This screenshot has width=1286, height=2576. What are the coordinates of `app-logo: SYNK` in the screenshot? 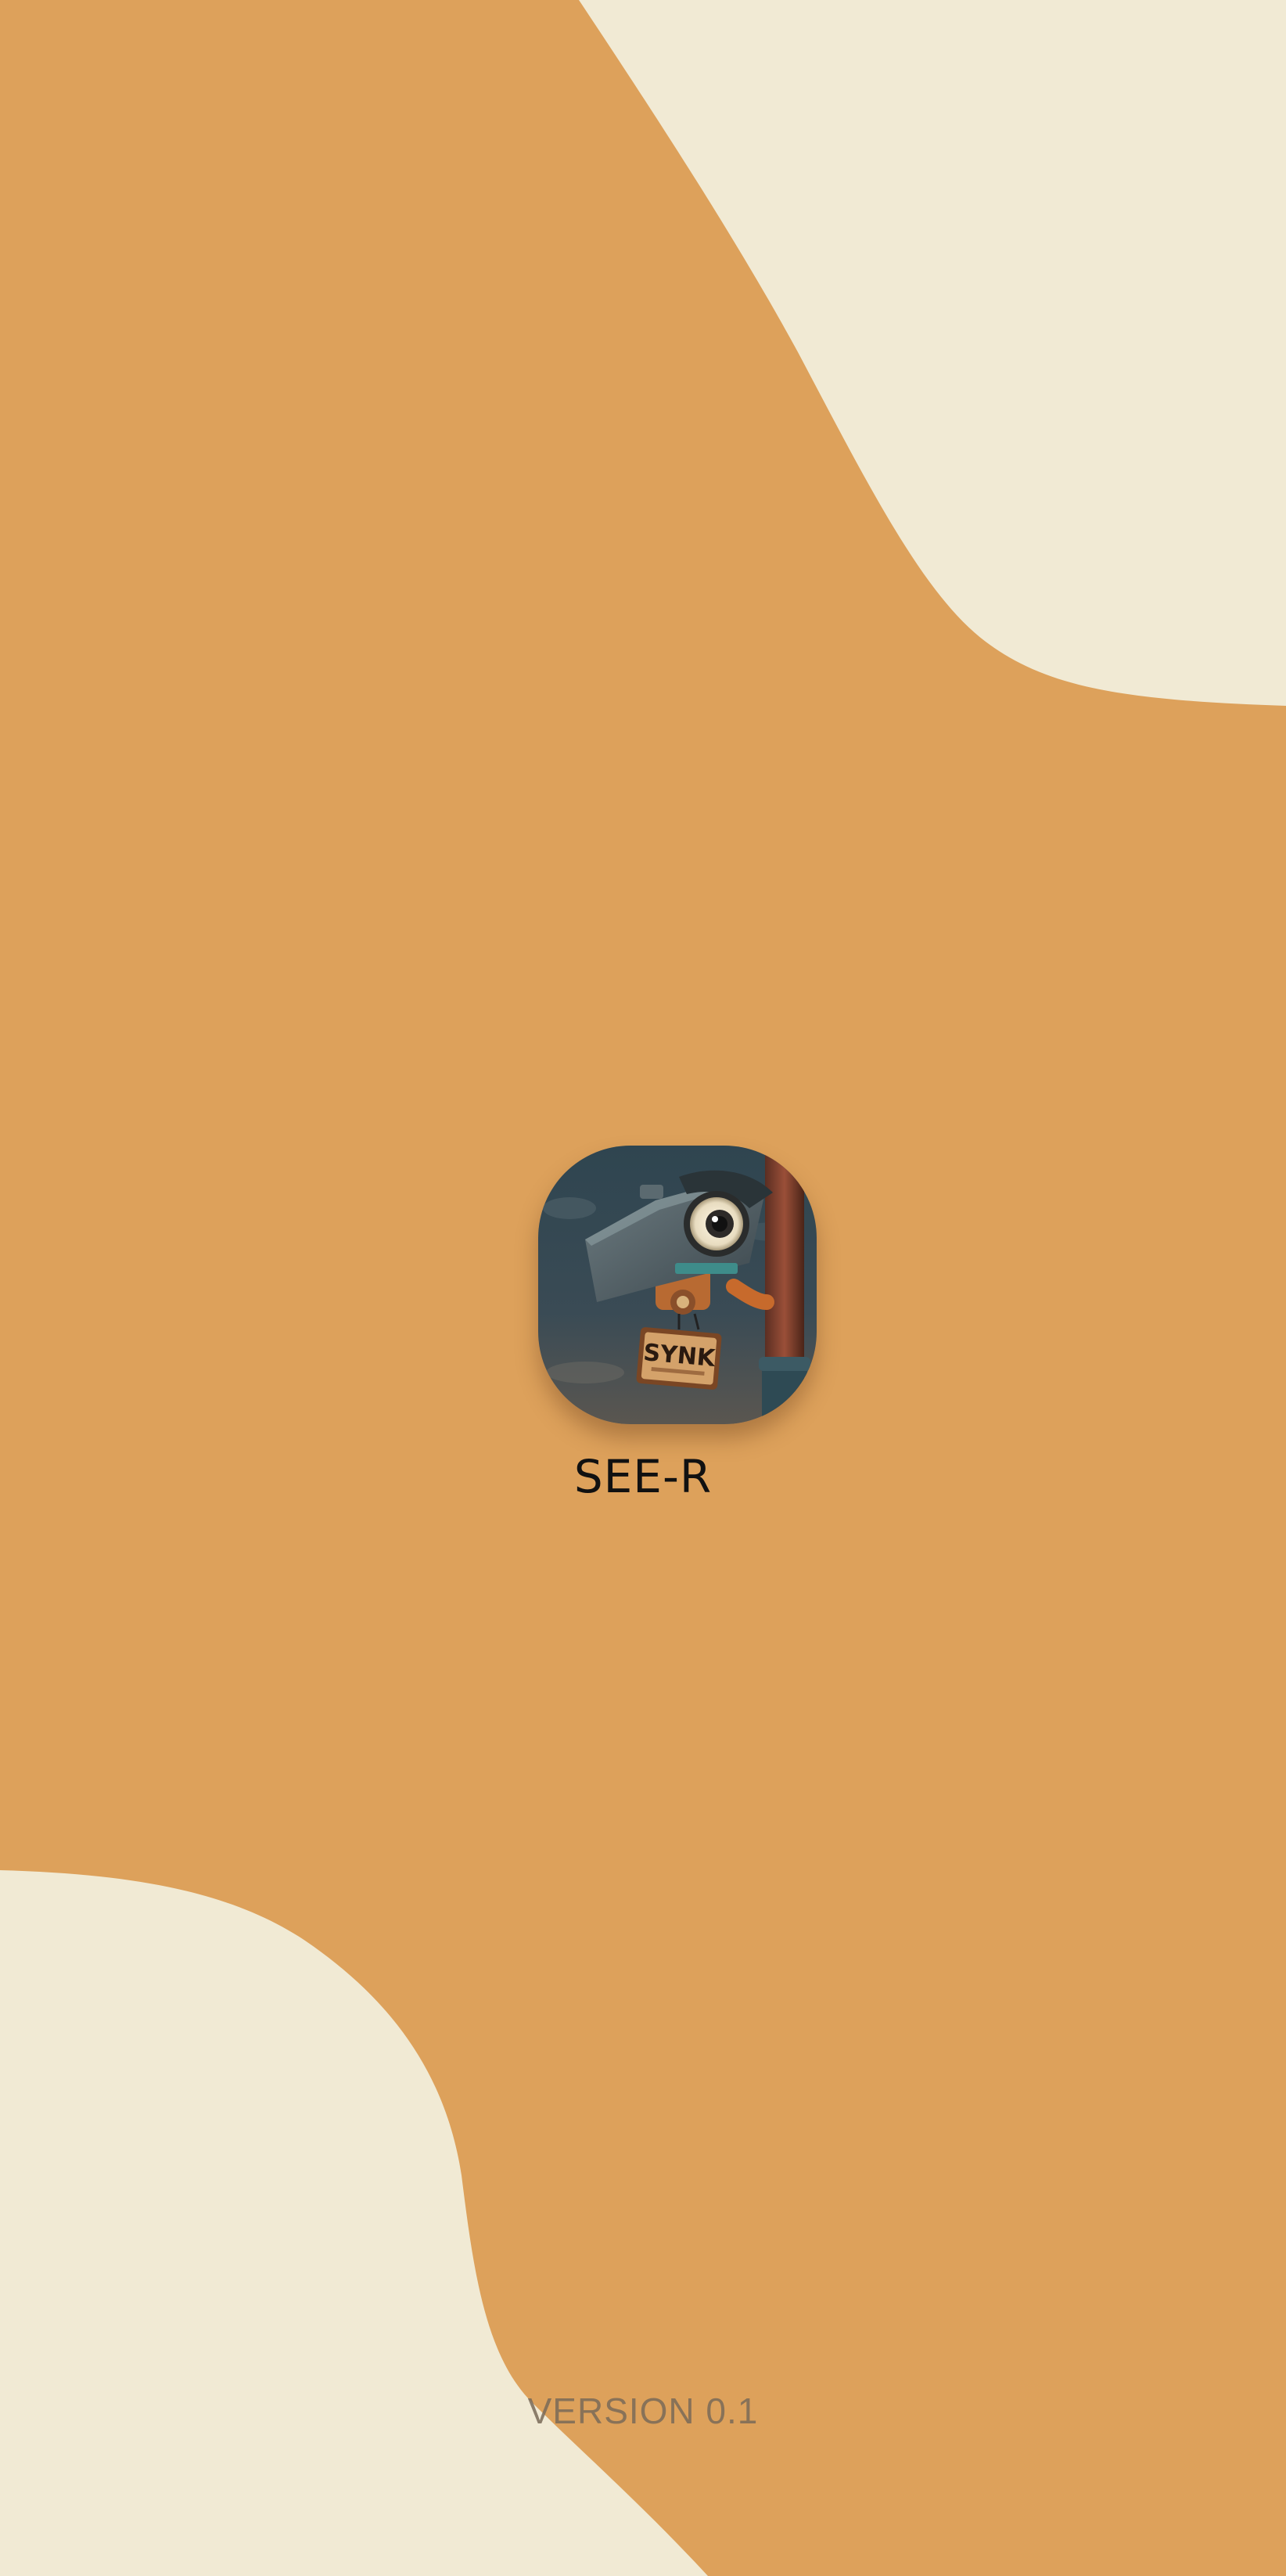 It's located at (677, 1285).